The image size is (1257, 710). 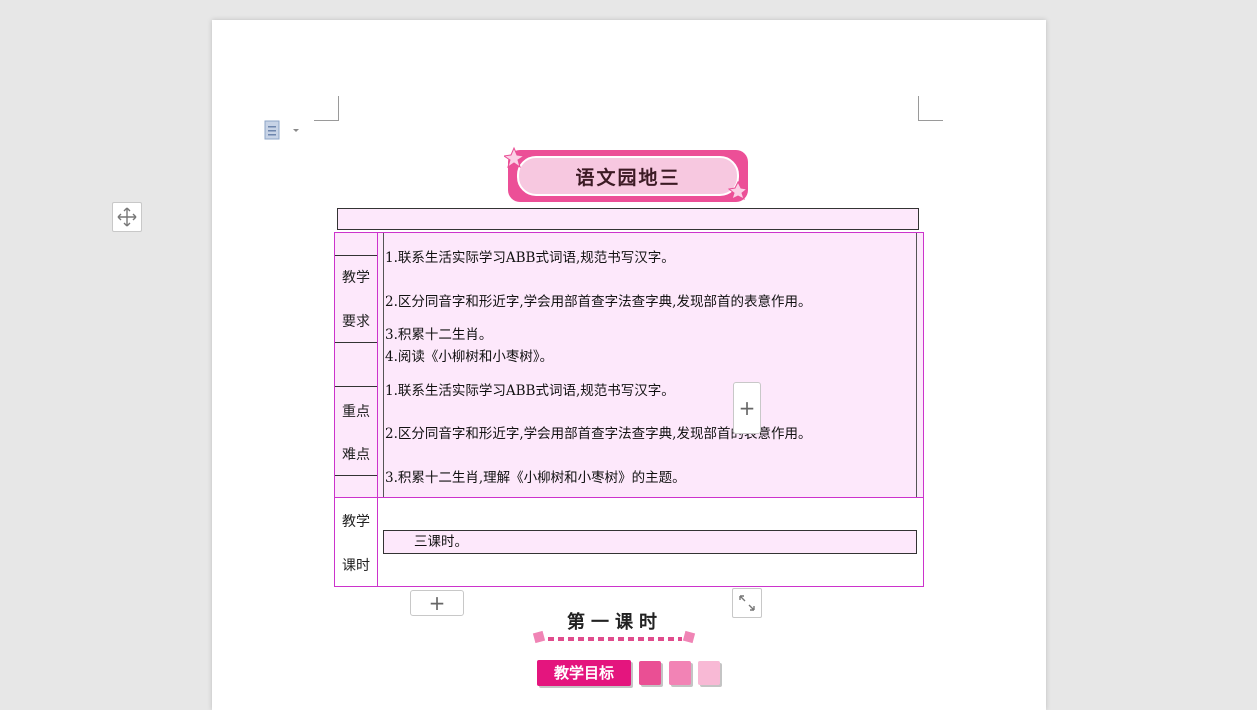 What do you see at coordinates (127, 217) in the screenshot?
I see `table-move-handle-icon` at bounding box center [127, 217].